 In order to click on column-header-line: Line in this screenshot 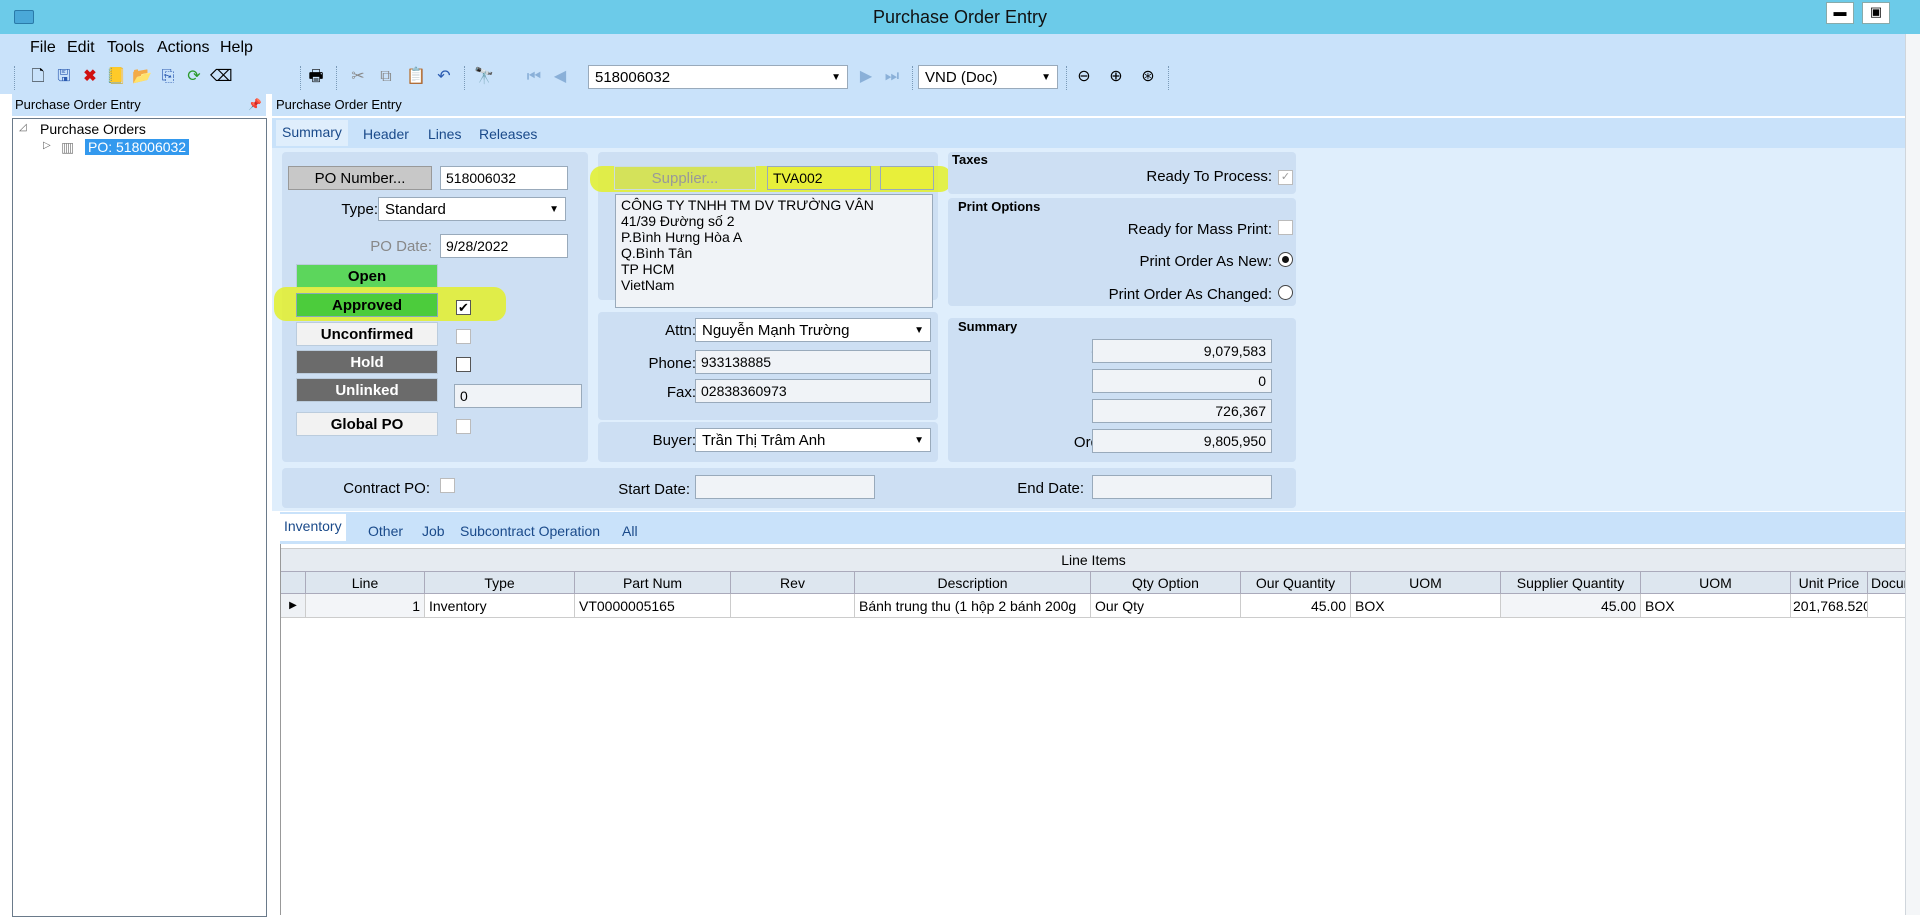, I will do `click(365, 583)`.